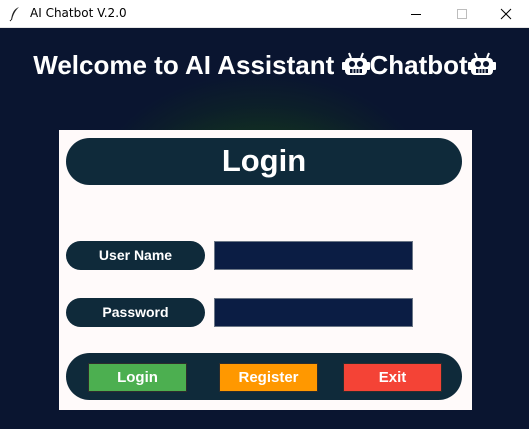  I want to click on welcome-text: Welcome to AI Assistant, so click(187, 65).